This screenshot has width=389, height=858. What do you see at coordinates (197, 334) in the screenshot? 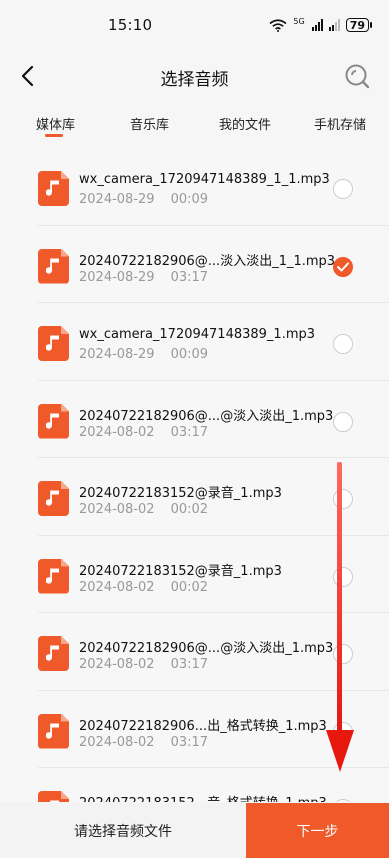
I see `file-name: wx_camera_1720947148389_1.mp3` at bounding box center [197, 334].